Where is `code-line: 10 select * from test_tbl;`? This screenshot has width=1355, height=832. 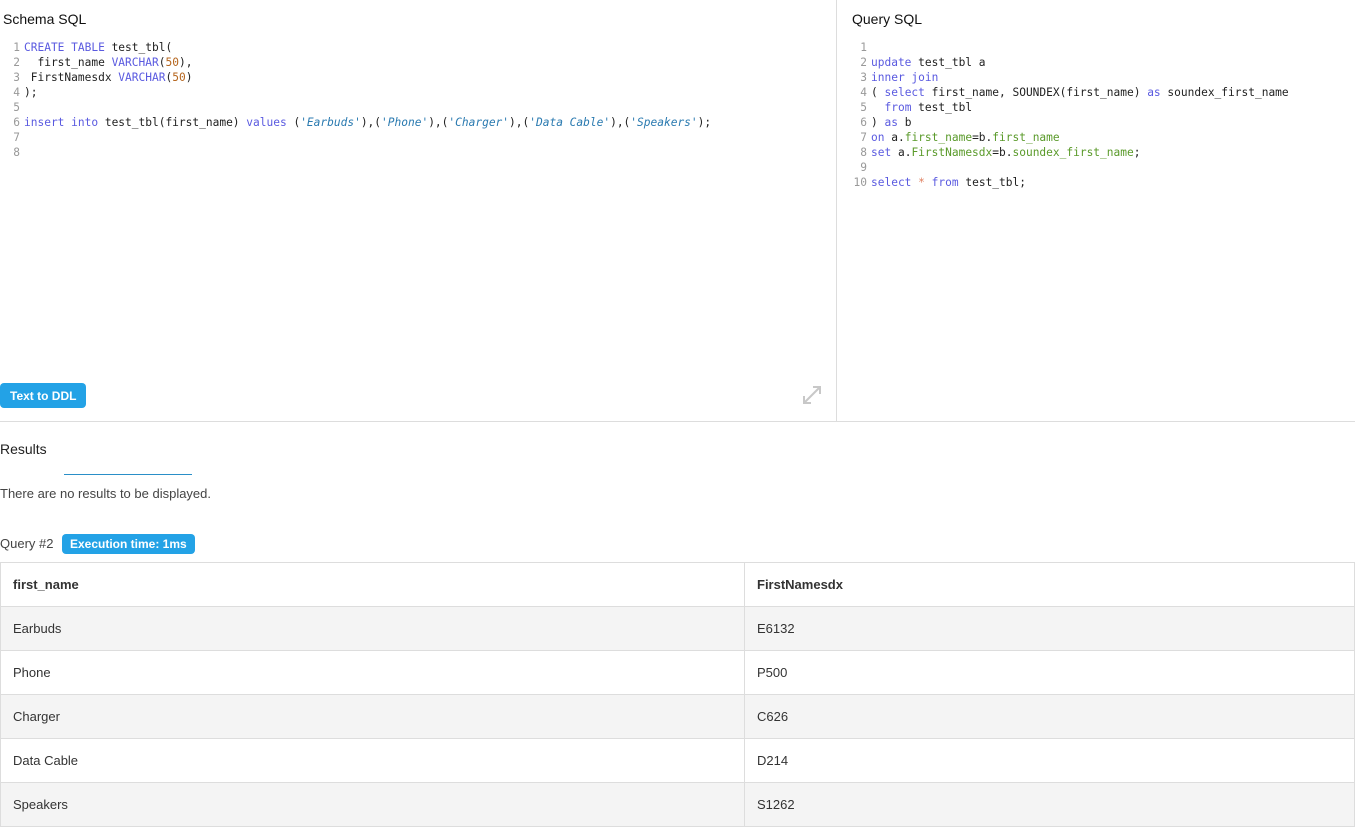 code-line: 10 select * from test_tbl; is located at coordinates (1068, 182).